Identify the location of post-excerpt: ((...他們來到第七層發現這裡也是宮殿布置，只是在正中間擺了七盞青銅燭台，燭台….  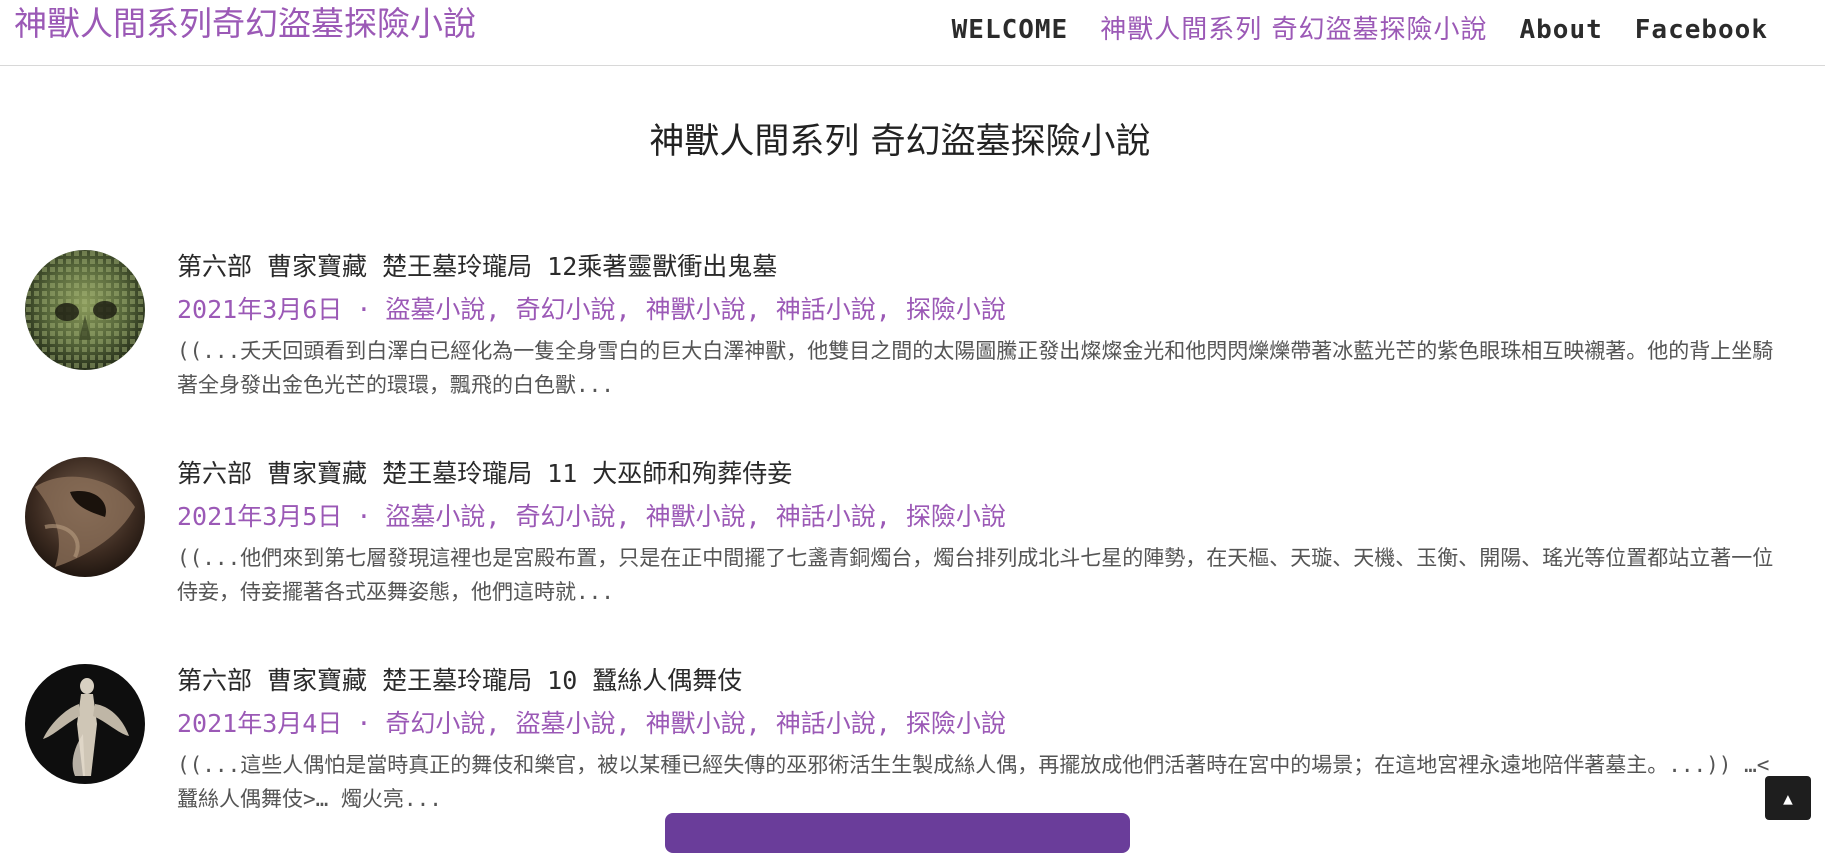
(975, 575).